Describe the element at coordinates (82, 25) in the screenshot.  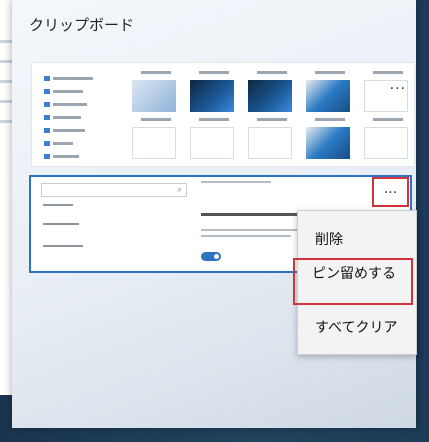
I see `panel-title: クリップボード` at that location.